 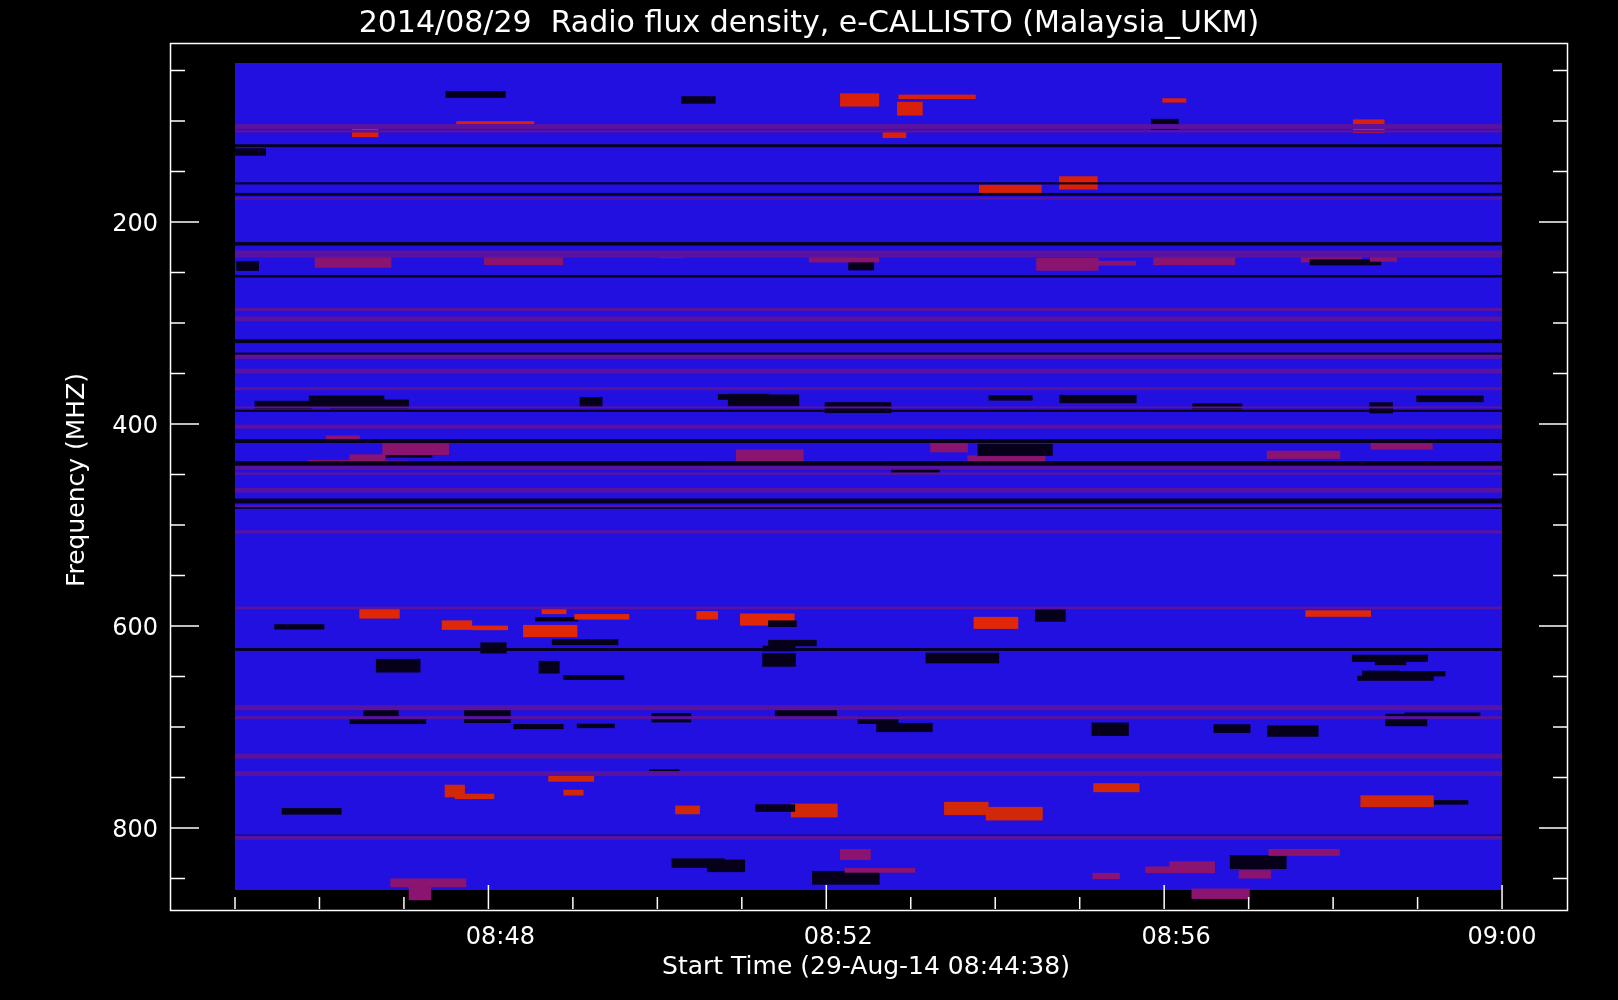 What do you see at coordinates (135, 425) in the screenshot?
I see `y-tick-label: 400` at bounding box center [135, 425].